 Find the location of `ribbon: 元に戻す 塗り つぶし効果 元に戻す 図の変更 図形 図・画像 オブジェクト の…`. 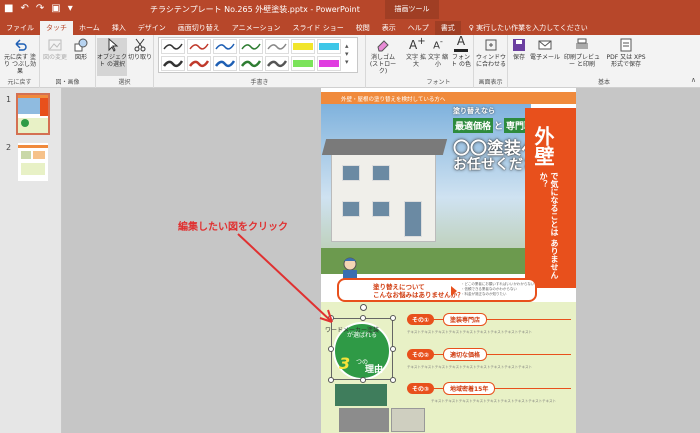

ribbon: 元に戻す 塗り つぶし効果 元に戻す 図の変更 図形 図・画像 オブジェクト の… is located at coordinates (350, 61).